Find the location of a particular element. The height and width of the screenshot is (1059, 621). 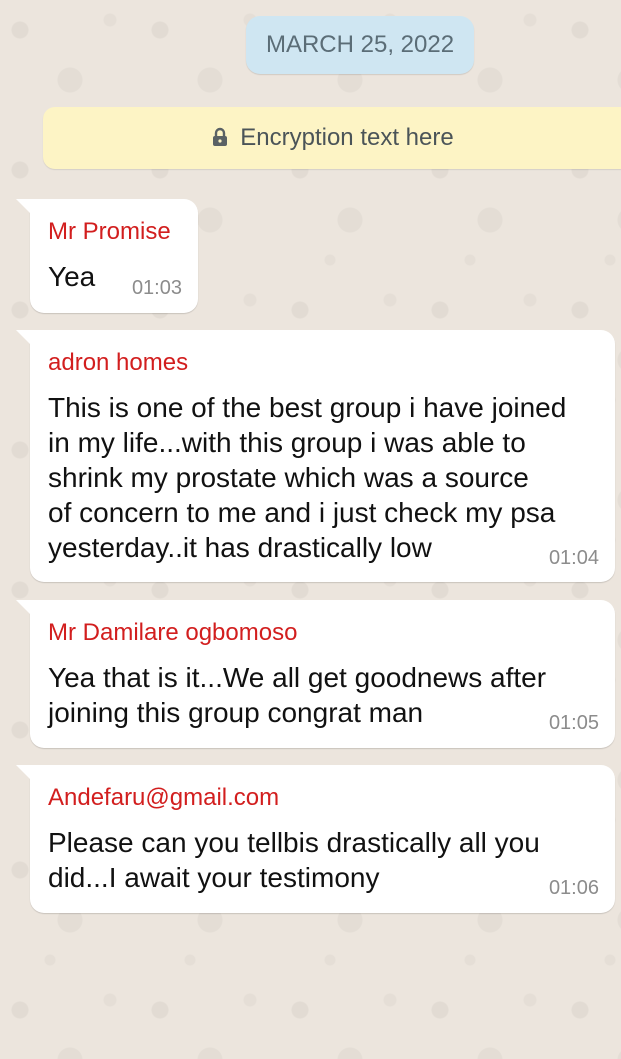

message-line: Yea is located at coordinates (72, 276).